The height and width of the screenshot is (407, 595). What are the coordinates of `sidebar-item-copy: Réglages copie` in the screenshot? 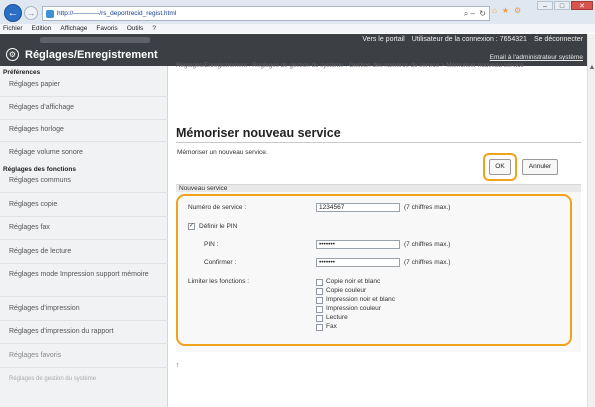 It's located at (86, 204).